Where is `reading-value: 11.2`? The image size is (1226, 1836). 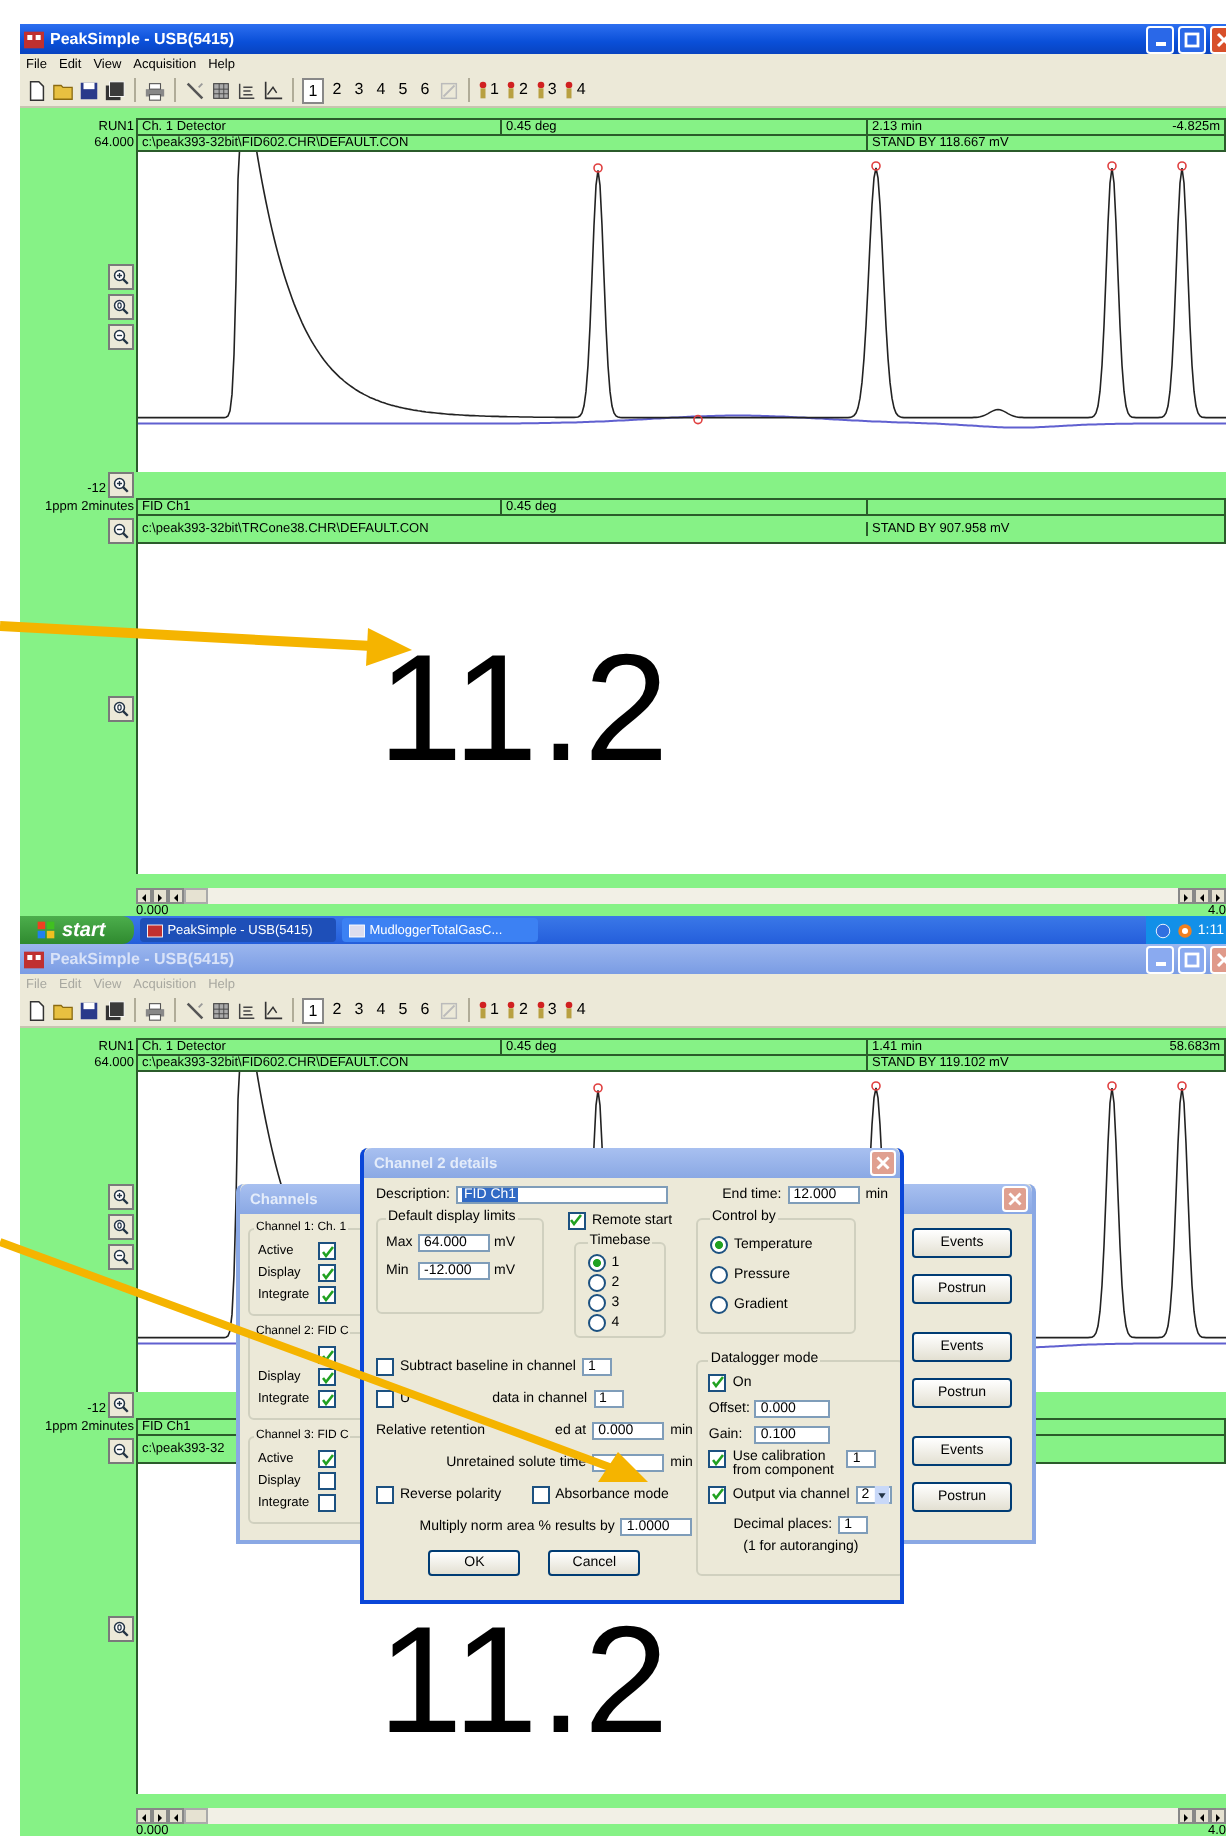
reading-value: 11.2 is located at coordinates (524, 709).